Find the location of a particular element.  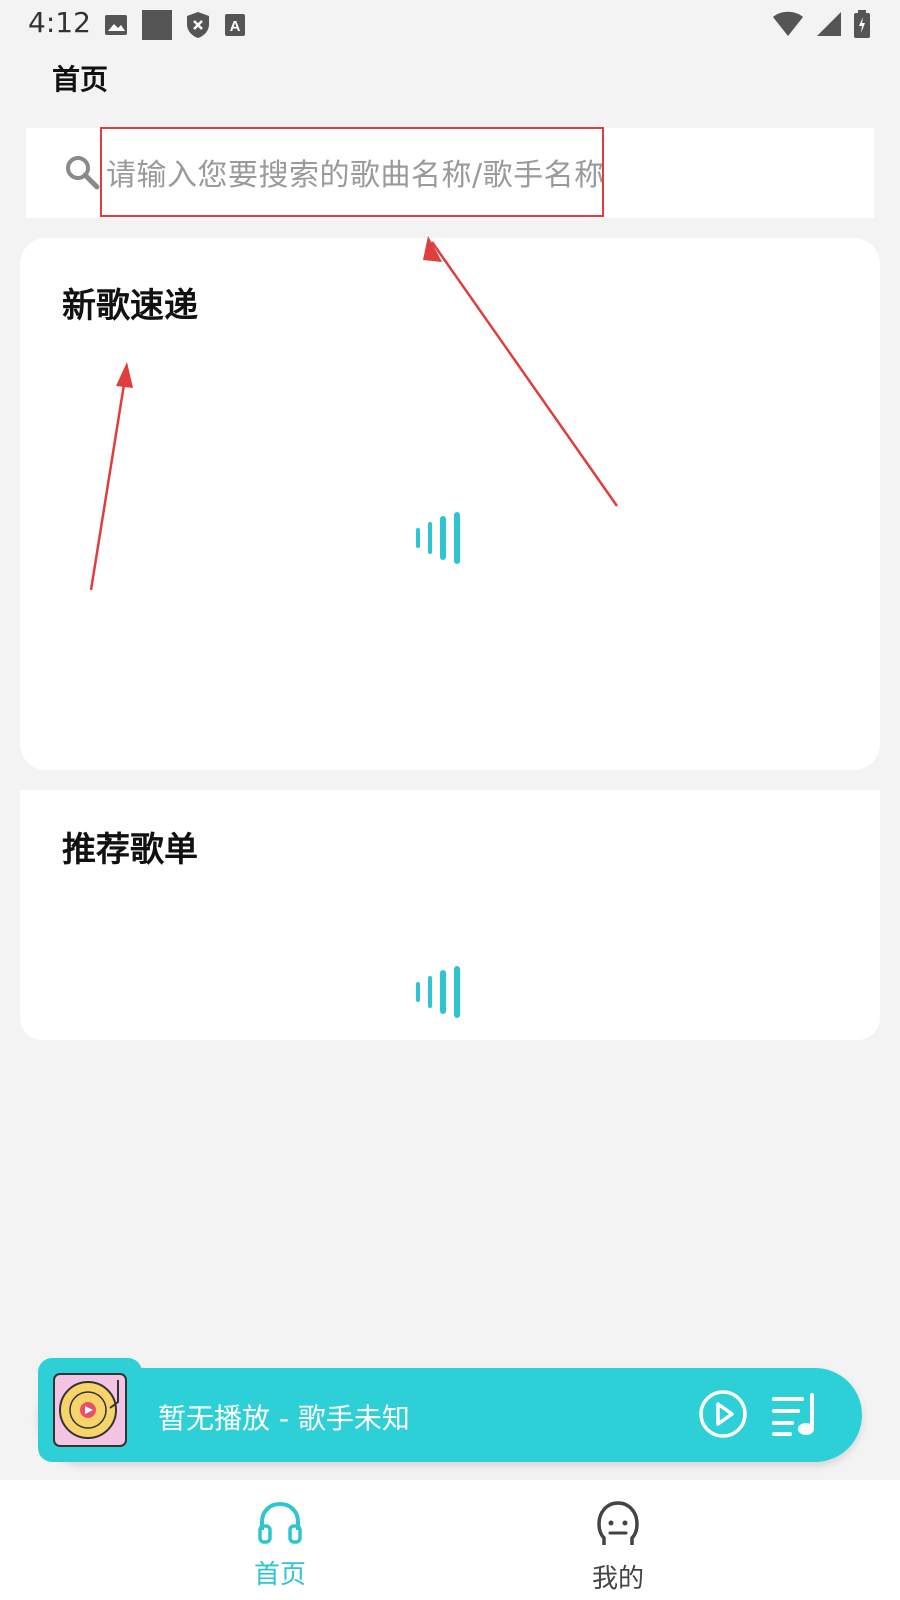

search-icon is located at coordinates (82, 174).